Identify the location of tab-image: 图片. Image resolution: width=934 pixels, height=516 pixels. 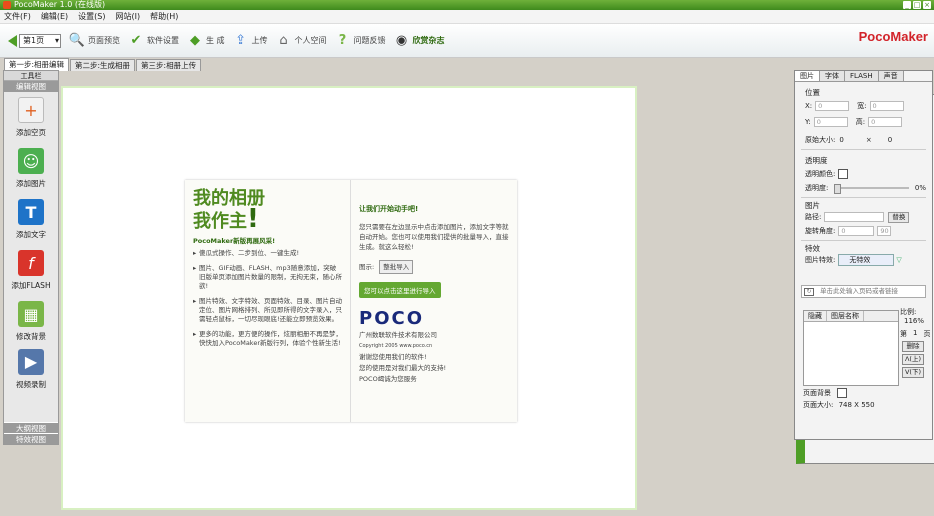
(807, 76).